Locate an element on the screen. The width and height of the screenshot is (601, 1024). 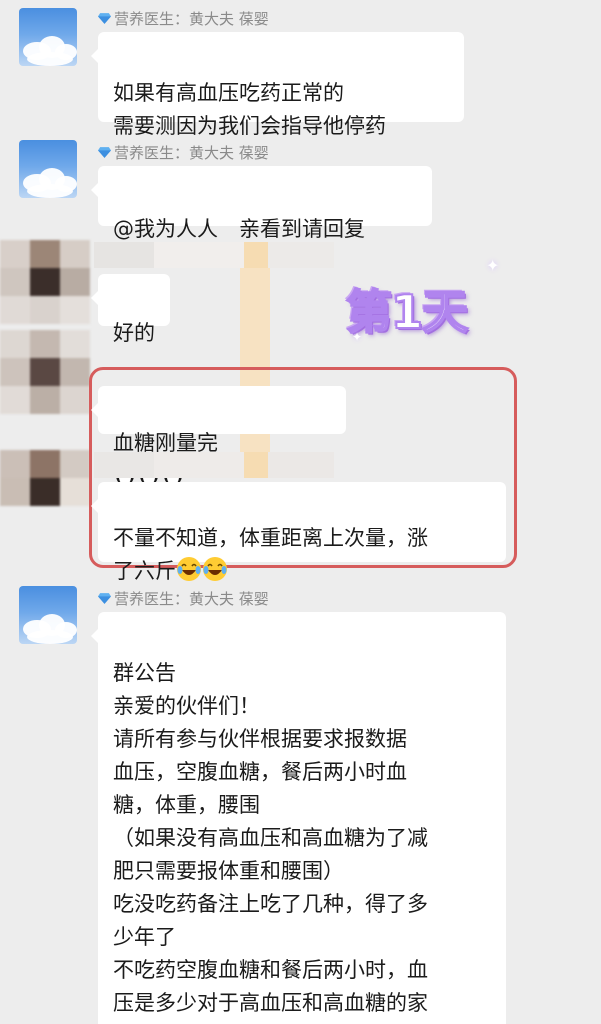
message-text: 如果有高血压吃药正常的 需要测因为我们会指导他停药 is located at coordinates (249, 109).